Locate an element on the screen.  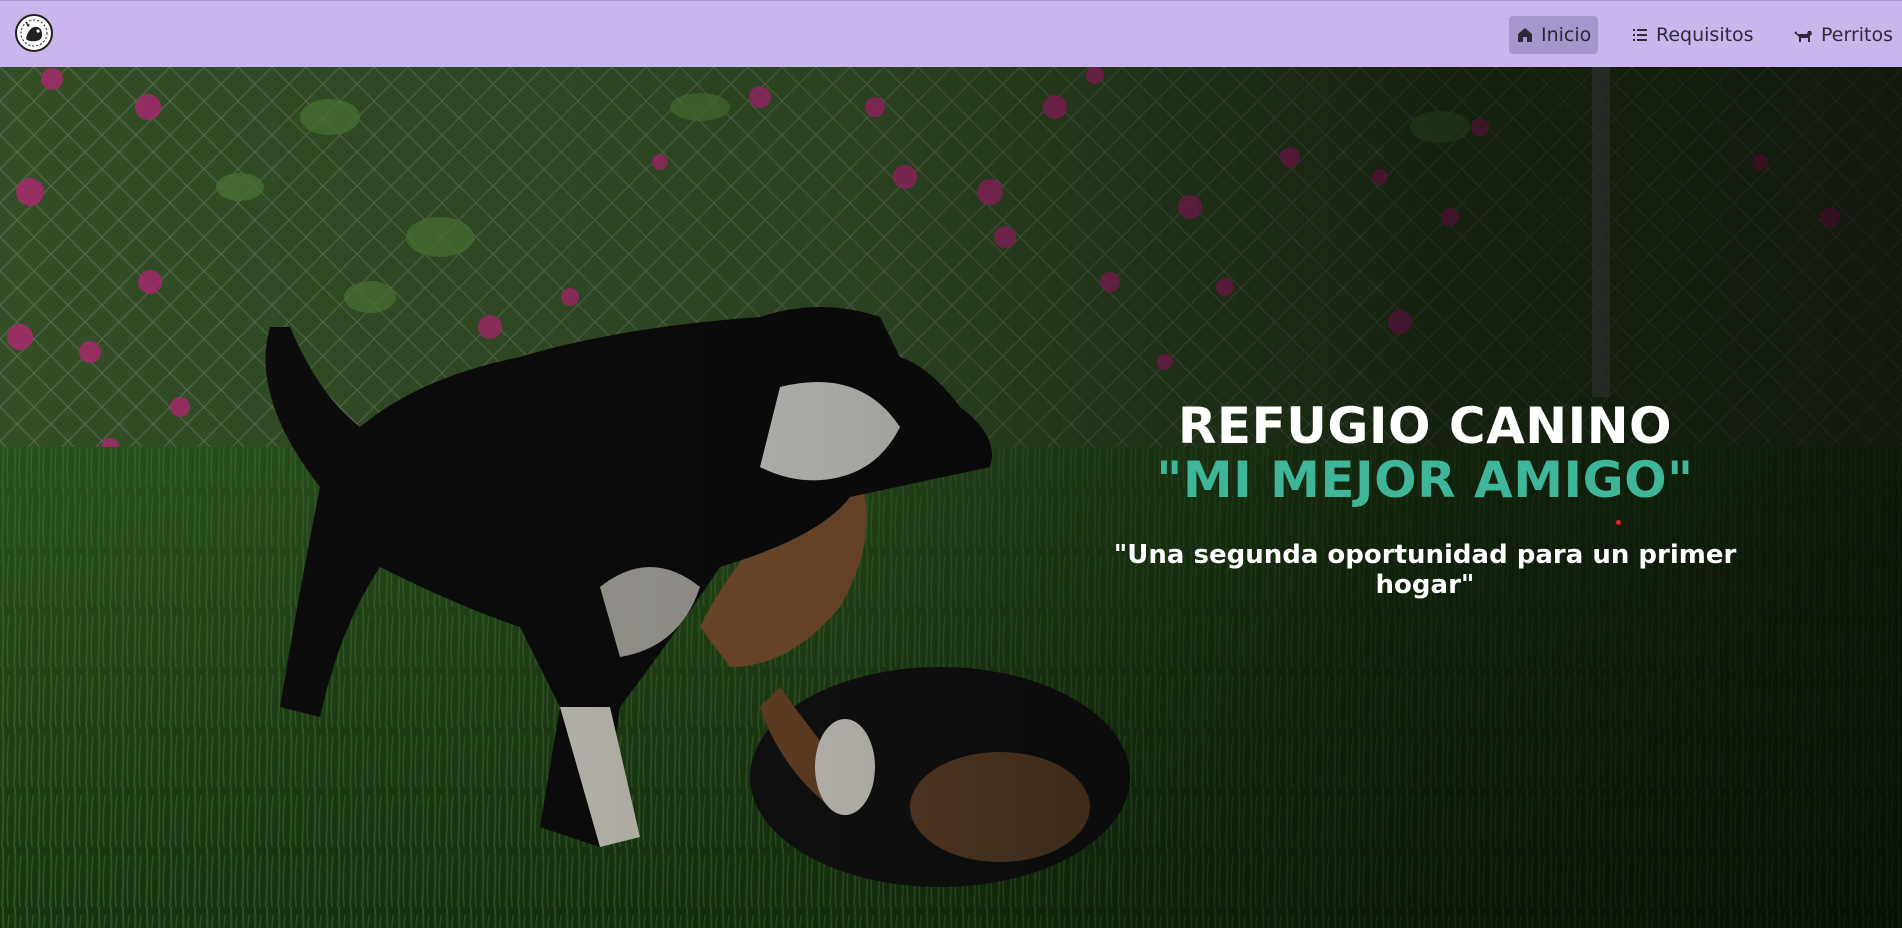
nav-requisitos-label: Requisitos is located at coordinates (1705, 35).